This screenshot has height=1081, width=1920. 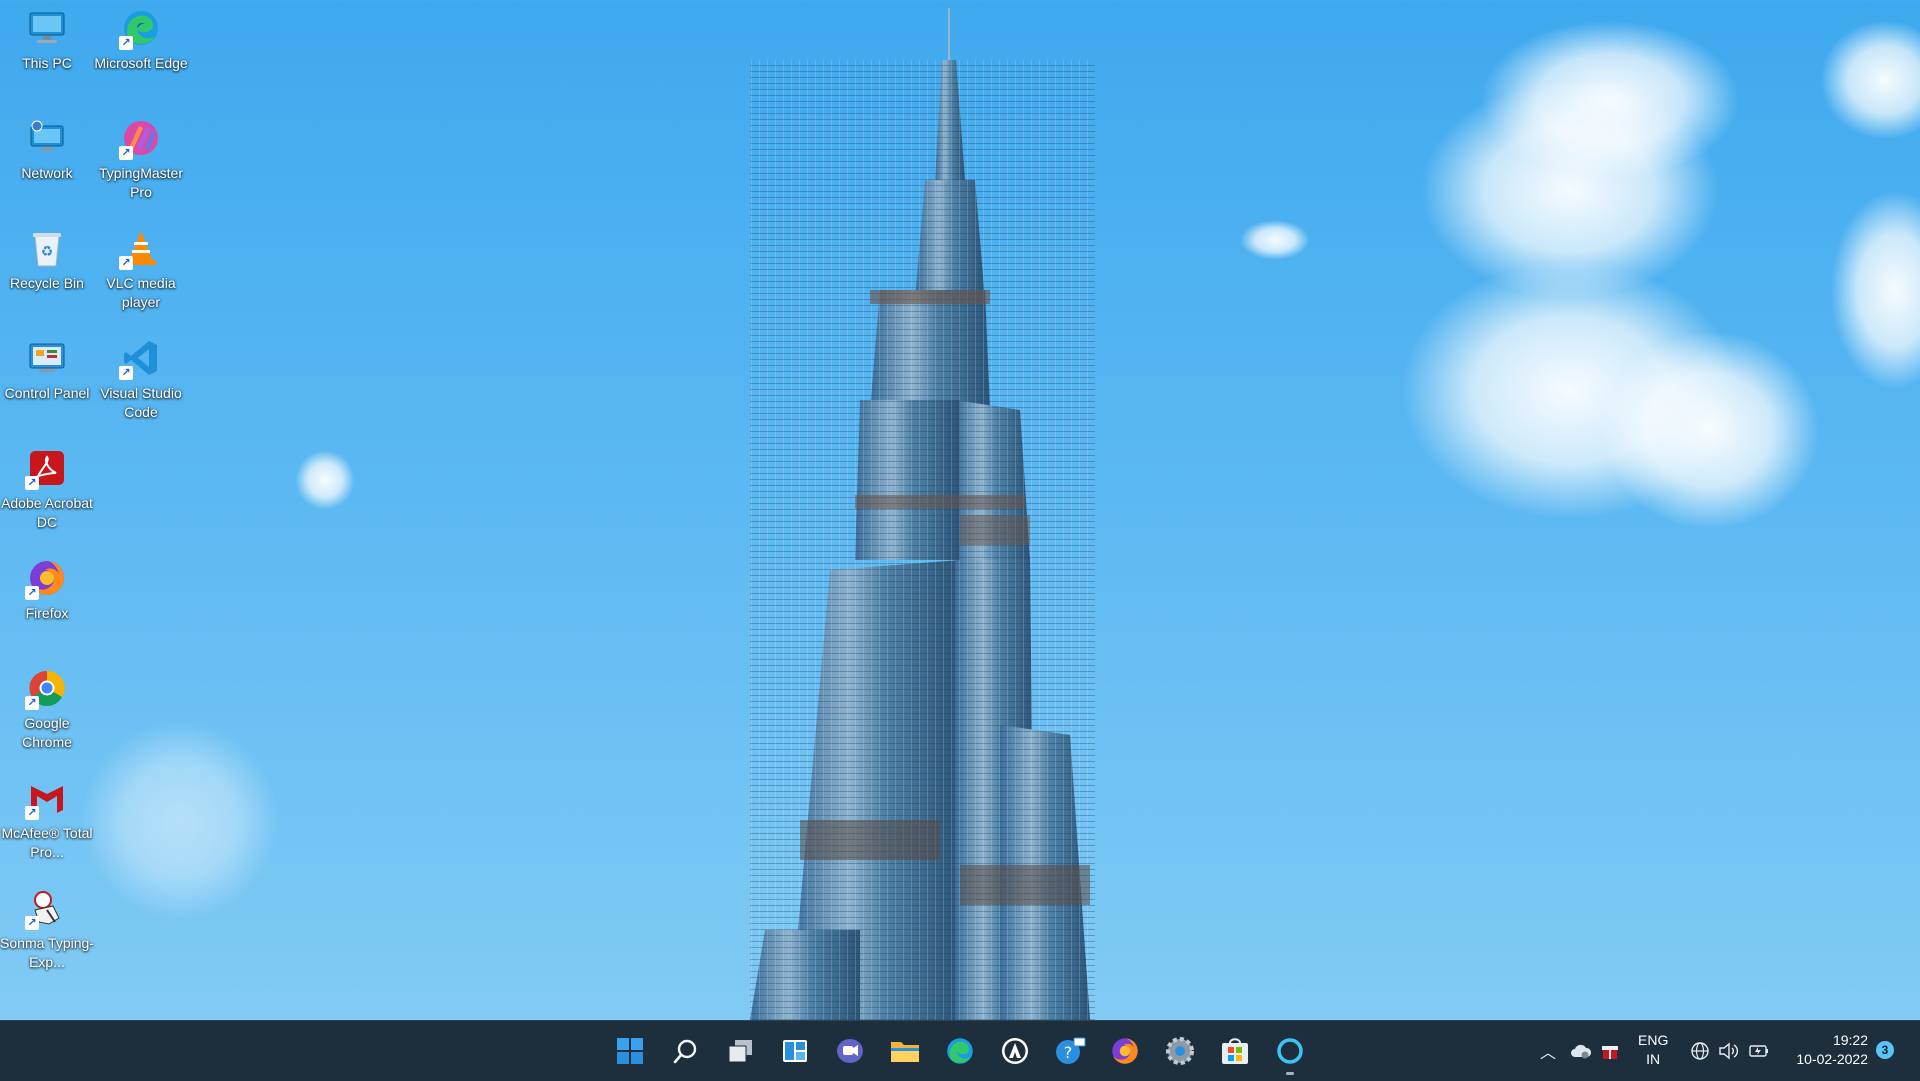 I want to click on cloud-sync-icon, so click(x=1581, y=1051).